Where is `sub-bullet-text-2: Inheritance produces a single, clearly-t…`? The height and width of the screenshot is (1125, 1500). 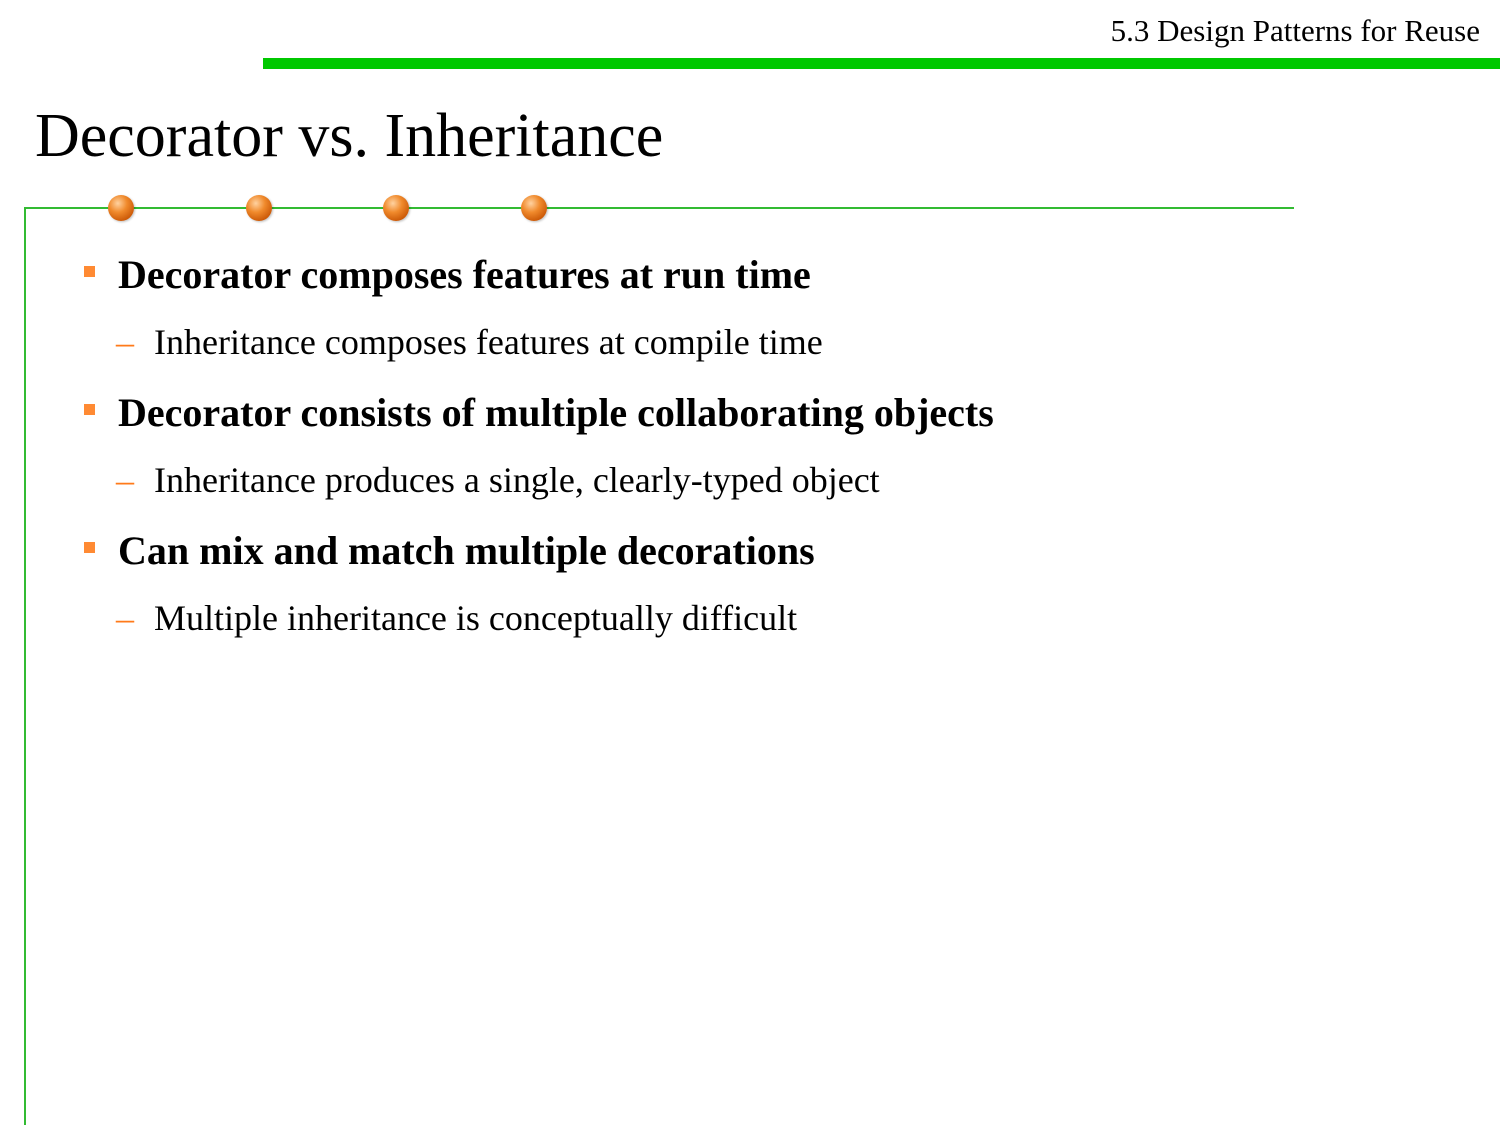 sub-bullet-text-2: Inheritance produces a single, clearly-t… is located at coordinates (517, 480).